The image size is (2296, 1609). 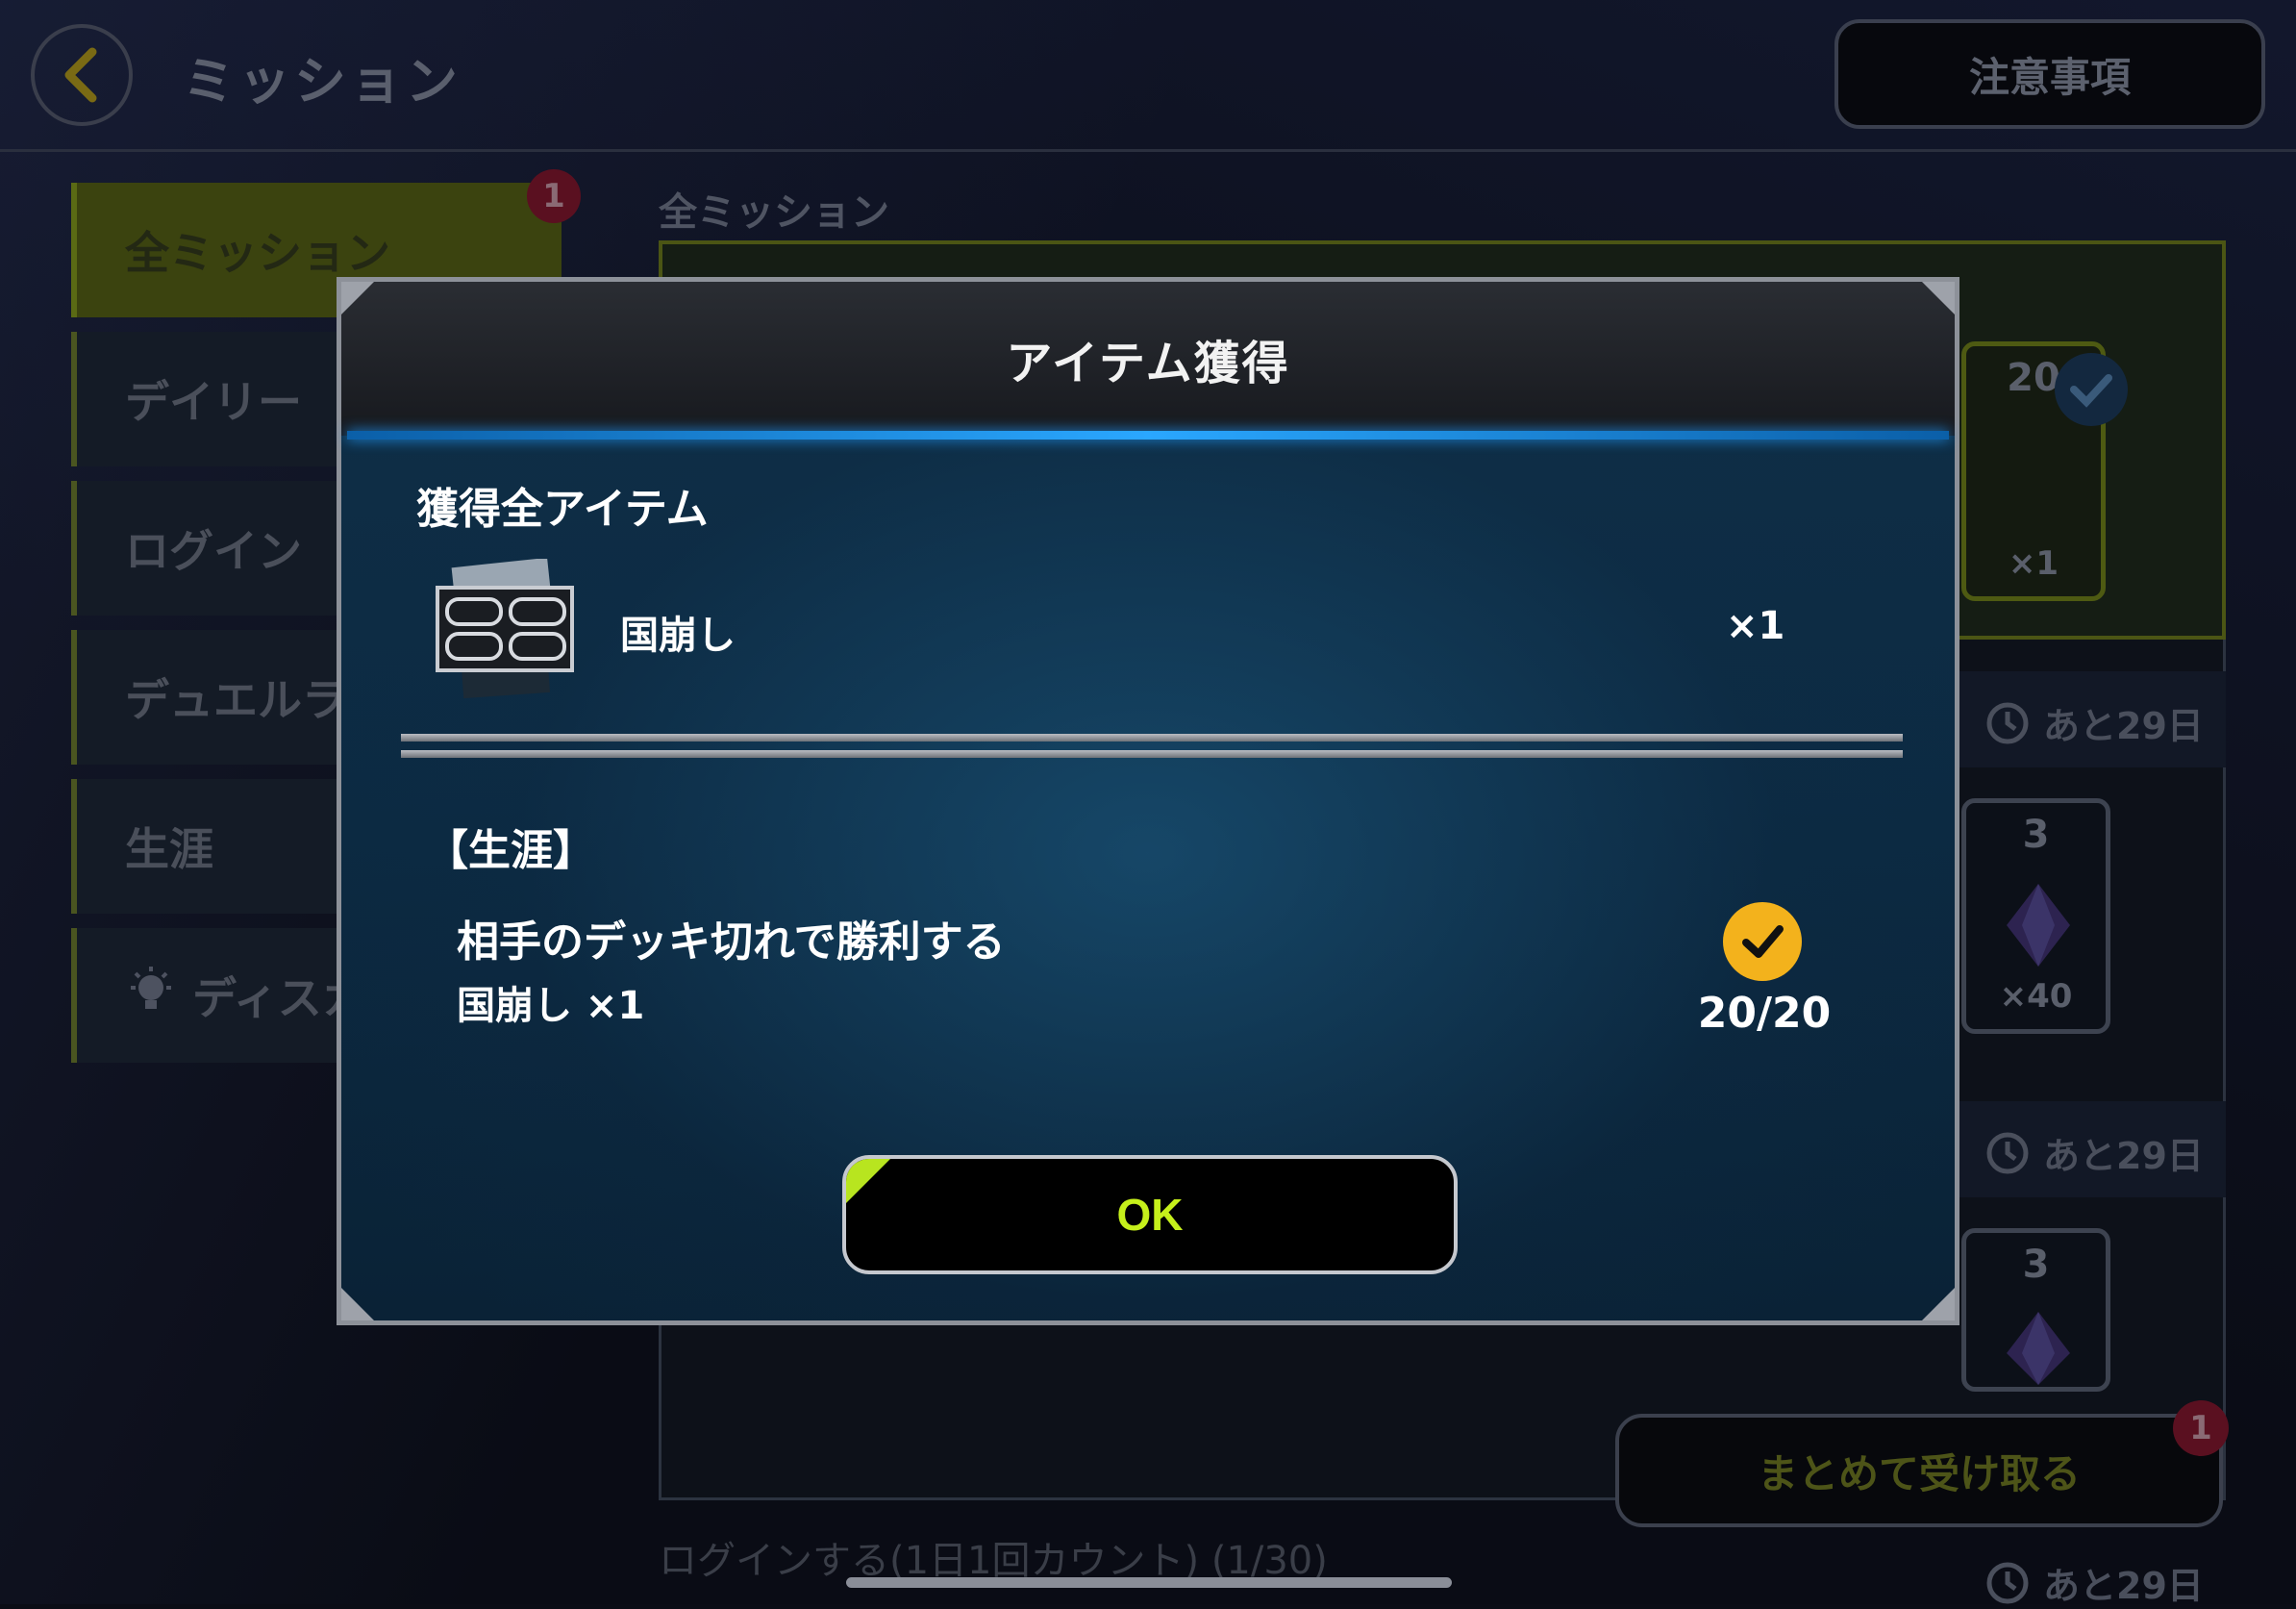 What do you see at coordinates (1148, 359) in the screenshot?
I see `dialog-title: アイテム獲得` at bounding box center [1148, 359].